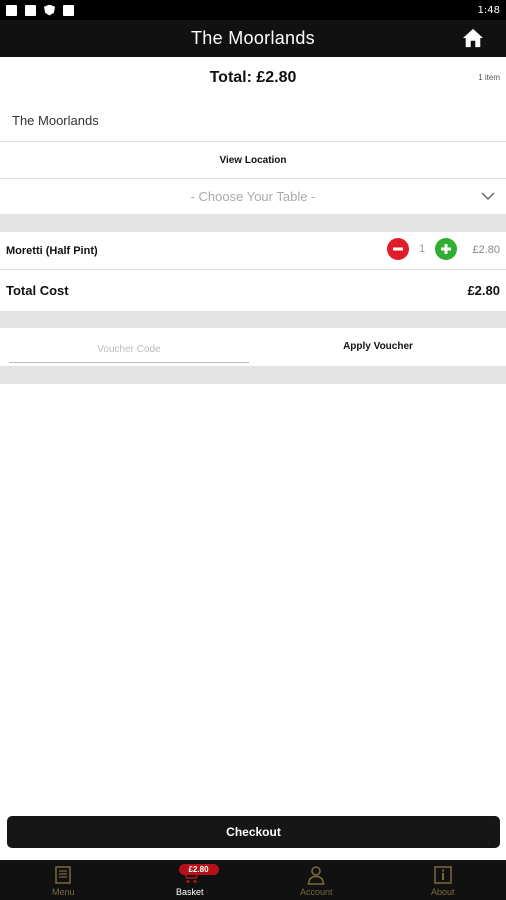 This screenshot has width=506, height=900. I want to click on decrease-quantity-button, so click(398, 249).